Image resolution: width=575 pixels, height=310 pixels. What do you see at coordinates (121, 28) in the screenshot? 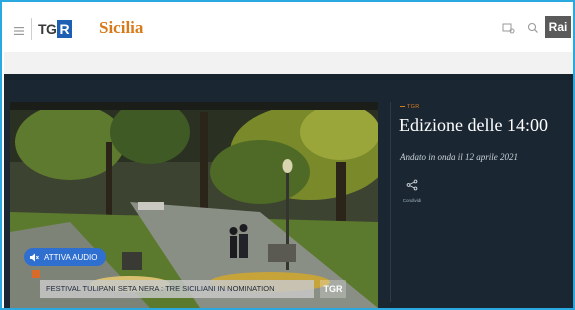
I see `region-title: Sicilia` at bounding box center [121, 28].